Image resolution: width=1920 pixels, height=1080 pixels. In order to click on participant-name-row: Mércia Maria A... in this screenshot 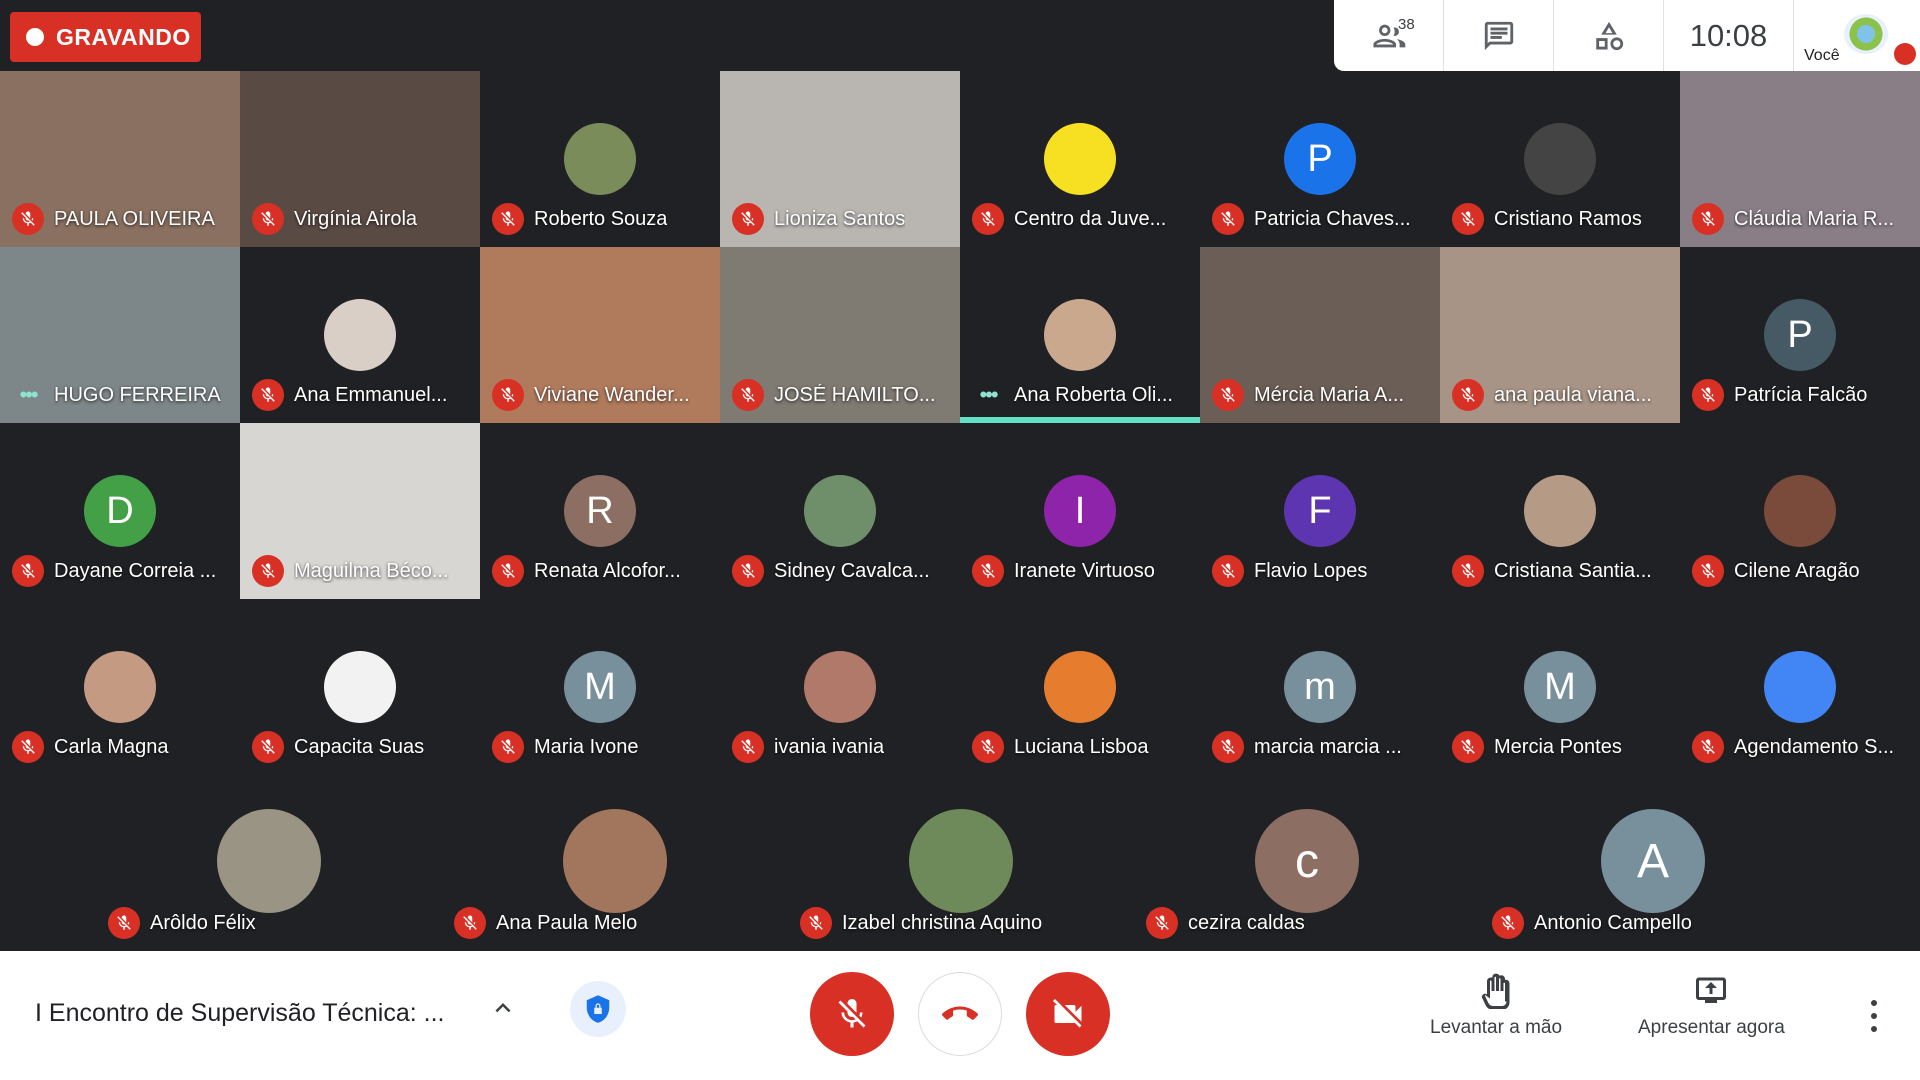, I will do `click(1320, 395)`.